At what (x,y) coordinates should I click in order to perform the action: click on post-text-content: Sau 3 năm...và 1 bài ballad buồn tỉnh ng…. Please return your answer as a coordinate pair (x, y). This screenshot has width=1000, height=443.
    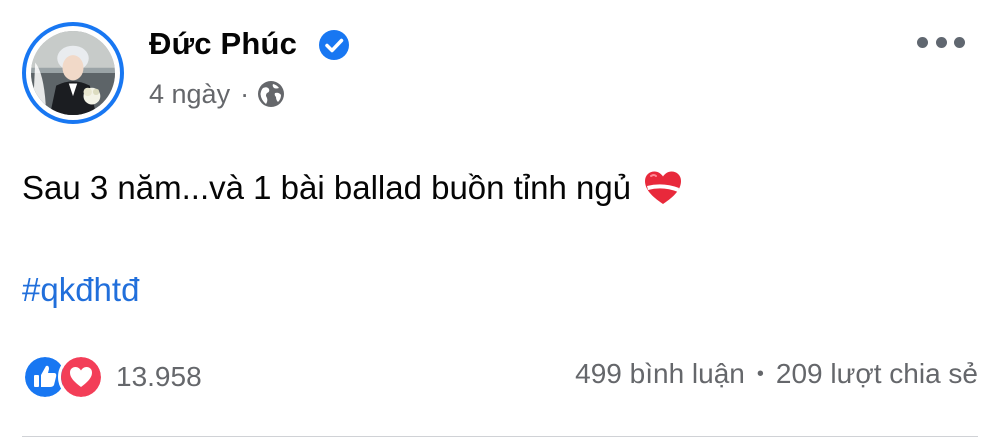
    Looking at the image, I should click on (327, 187).